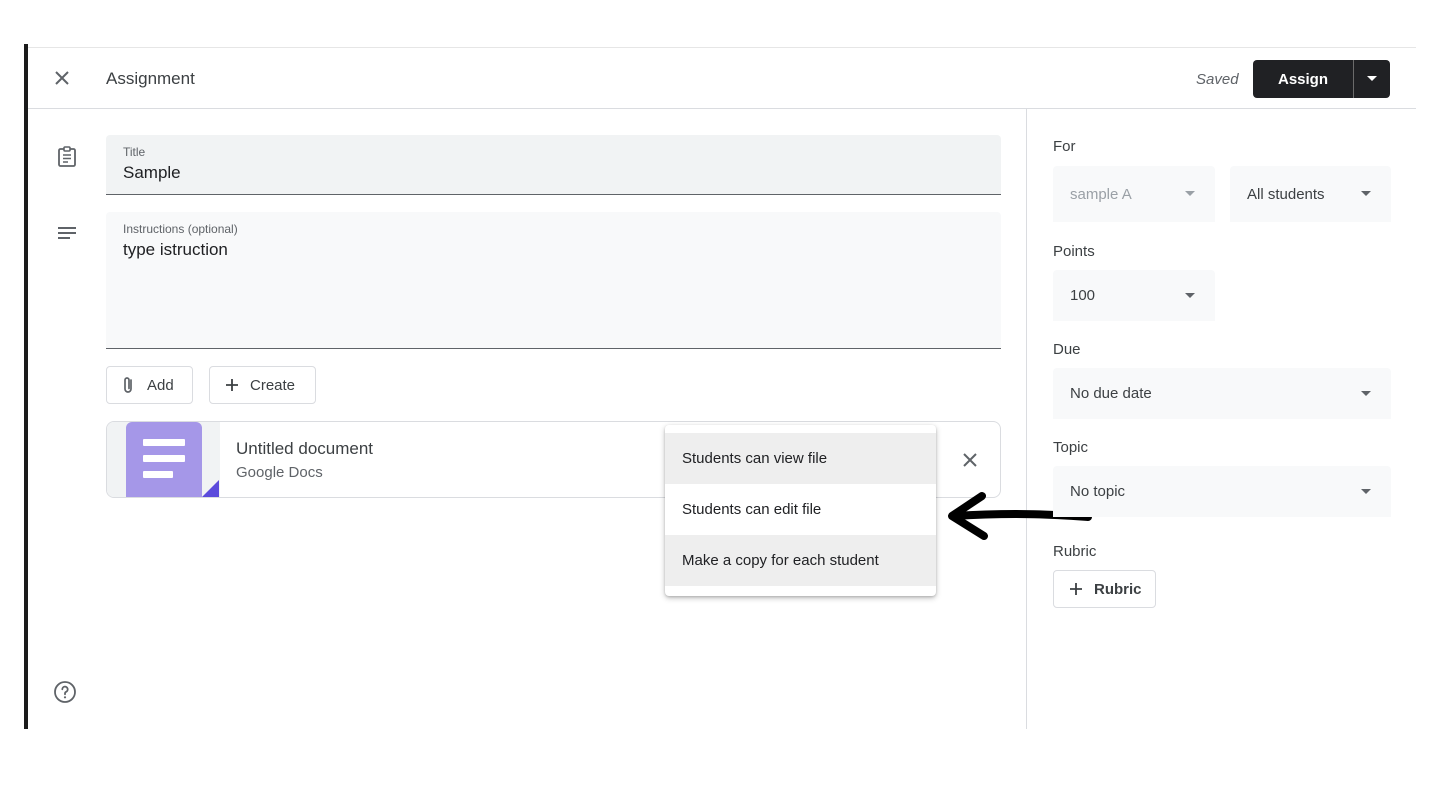  Describe the element at coordinates (722, 78) in the screenshot. I see `header-bar: Assignment Saved Assign` at that location.